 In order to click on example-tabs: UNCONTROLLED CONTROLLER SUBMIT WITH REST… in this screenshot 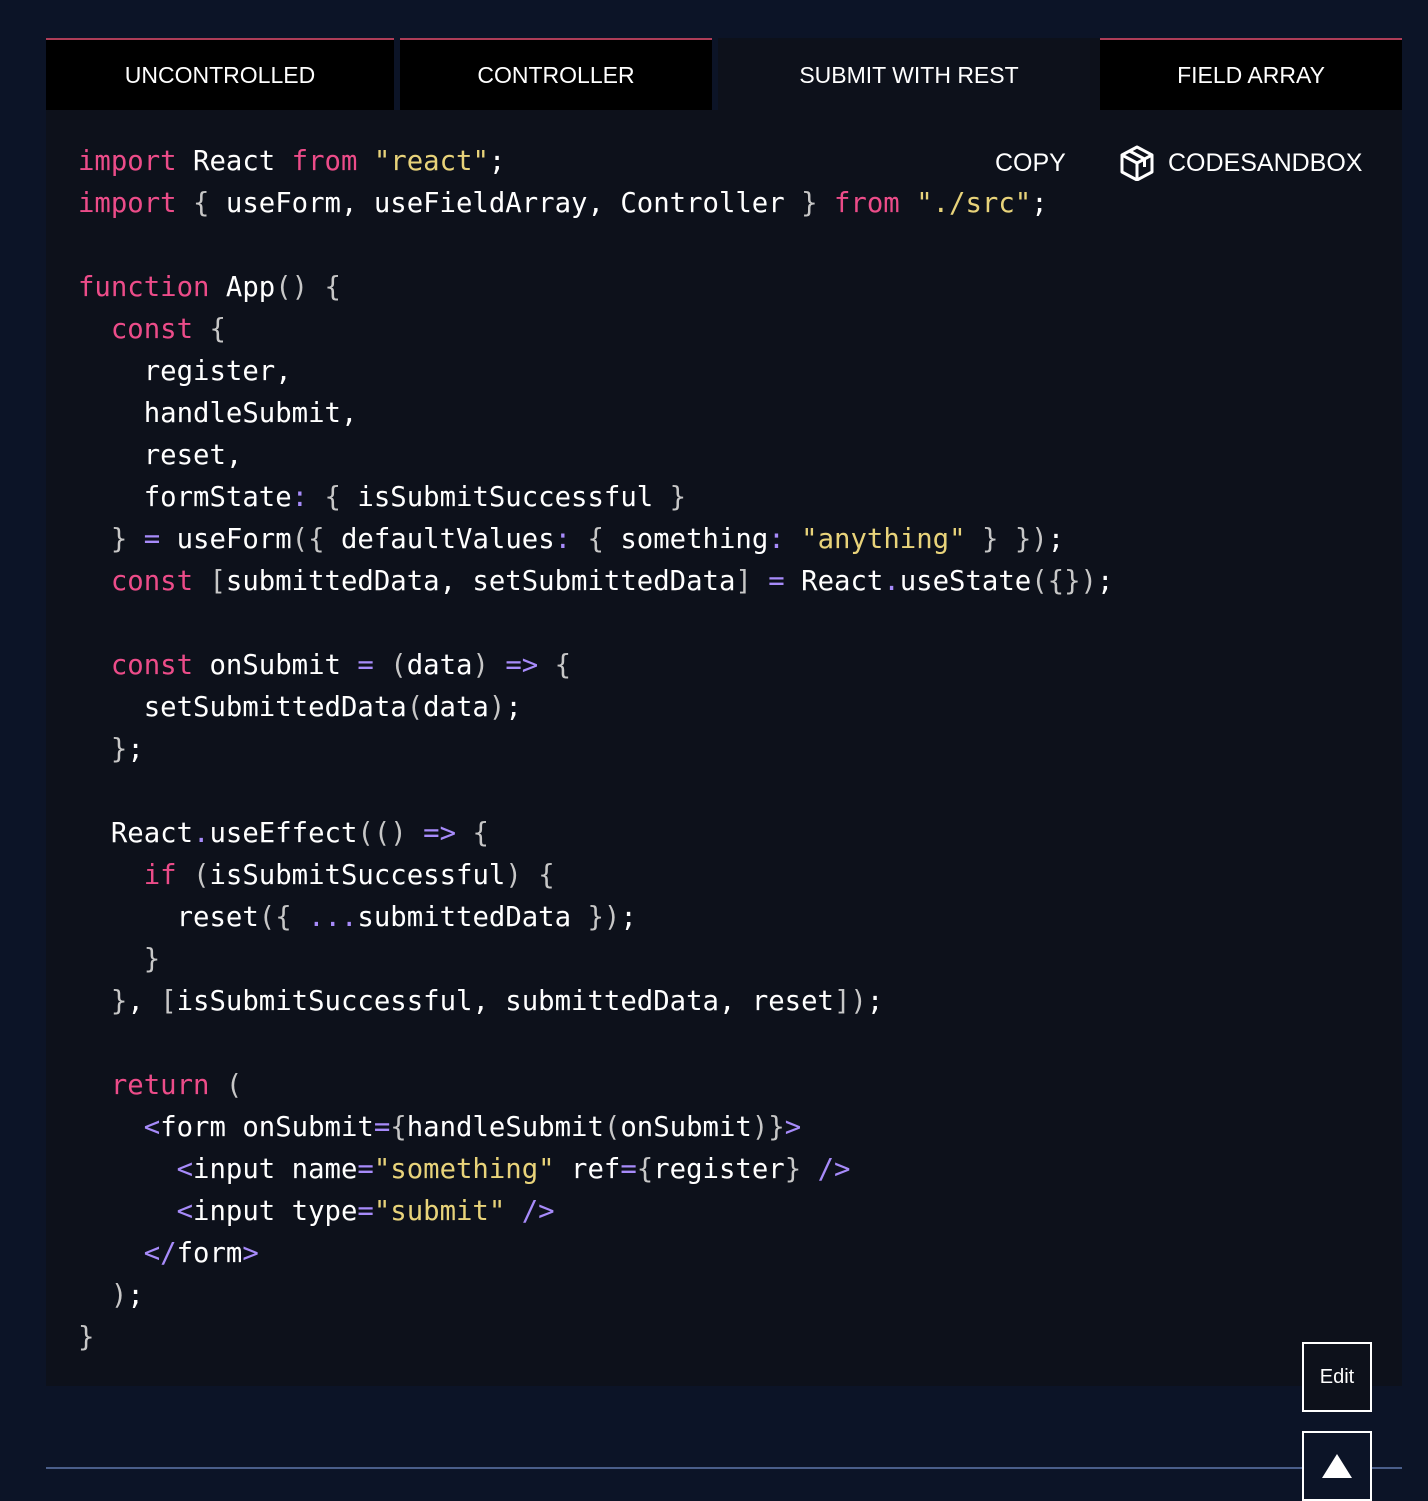, I will do `click(724, 74)`.